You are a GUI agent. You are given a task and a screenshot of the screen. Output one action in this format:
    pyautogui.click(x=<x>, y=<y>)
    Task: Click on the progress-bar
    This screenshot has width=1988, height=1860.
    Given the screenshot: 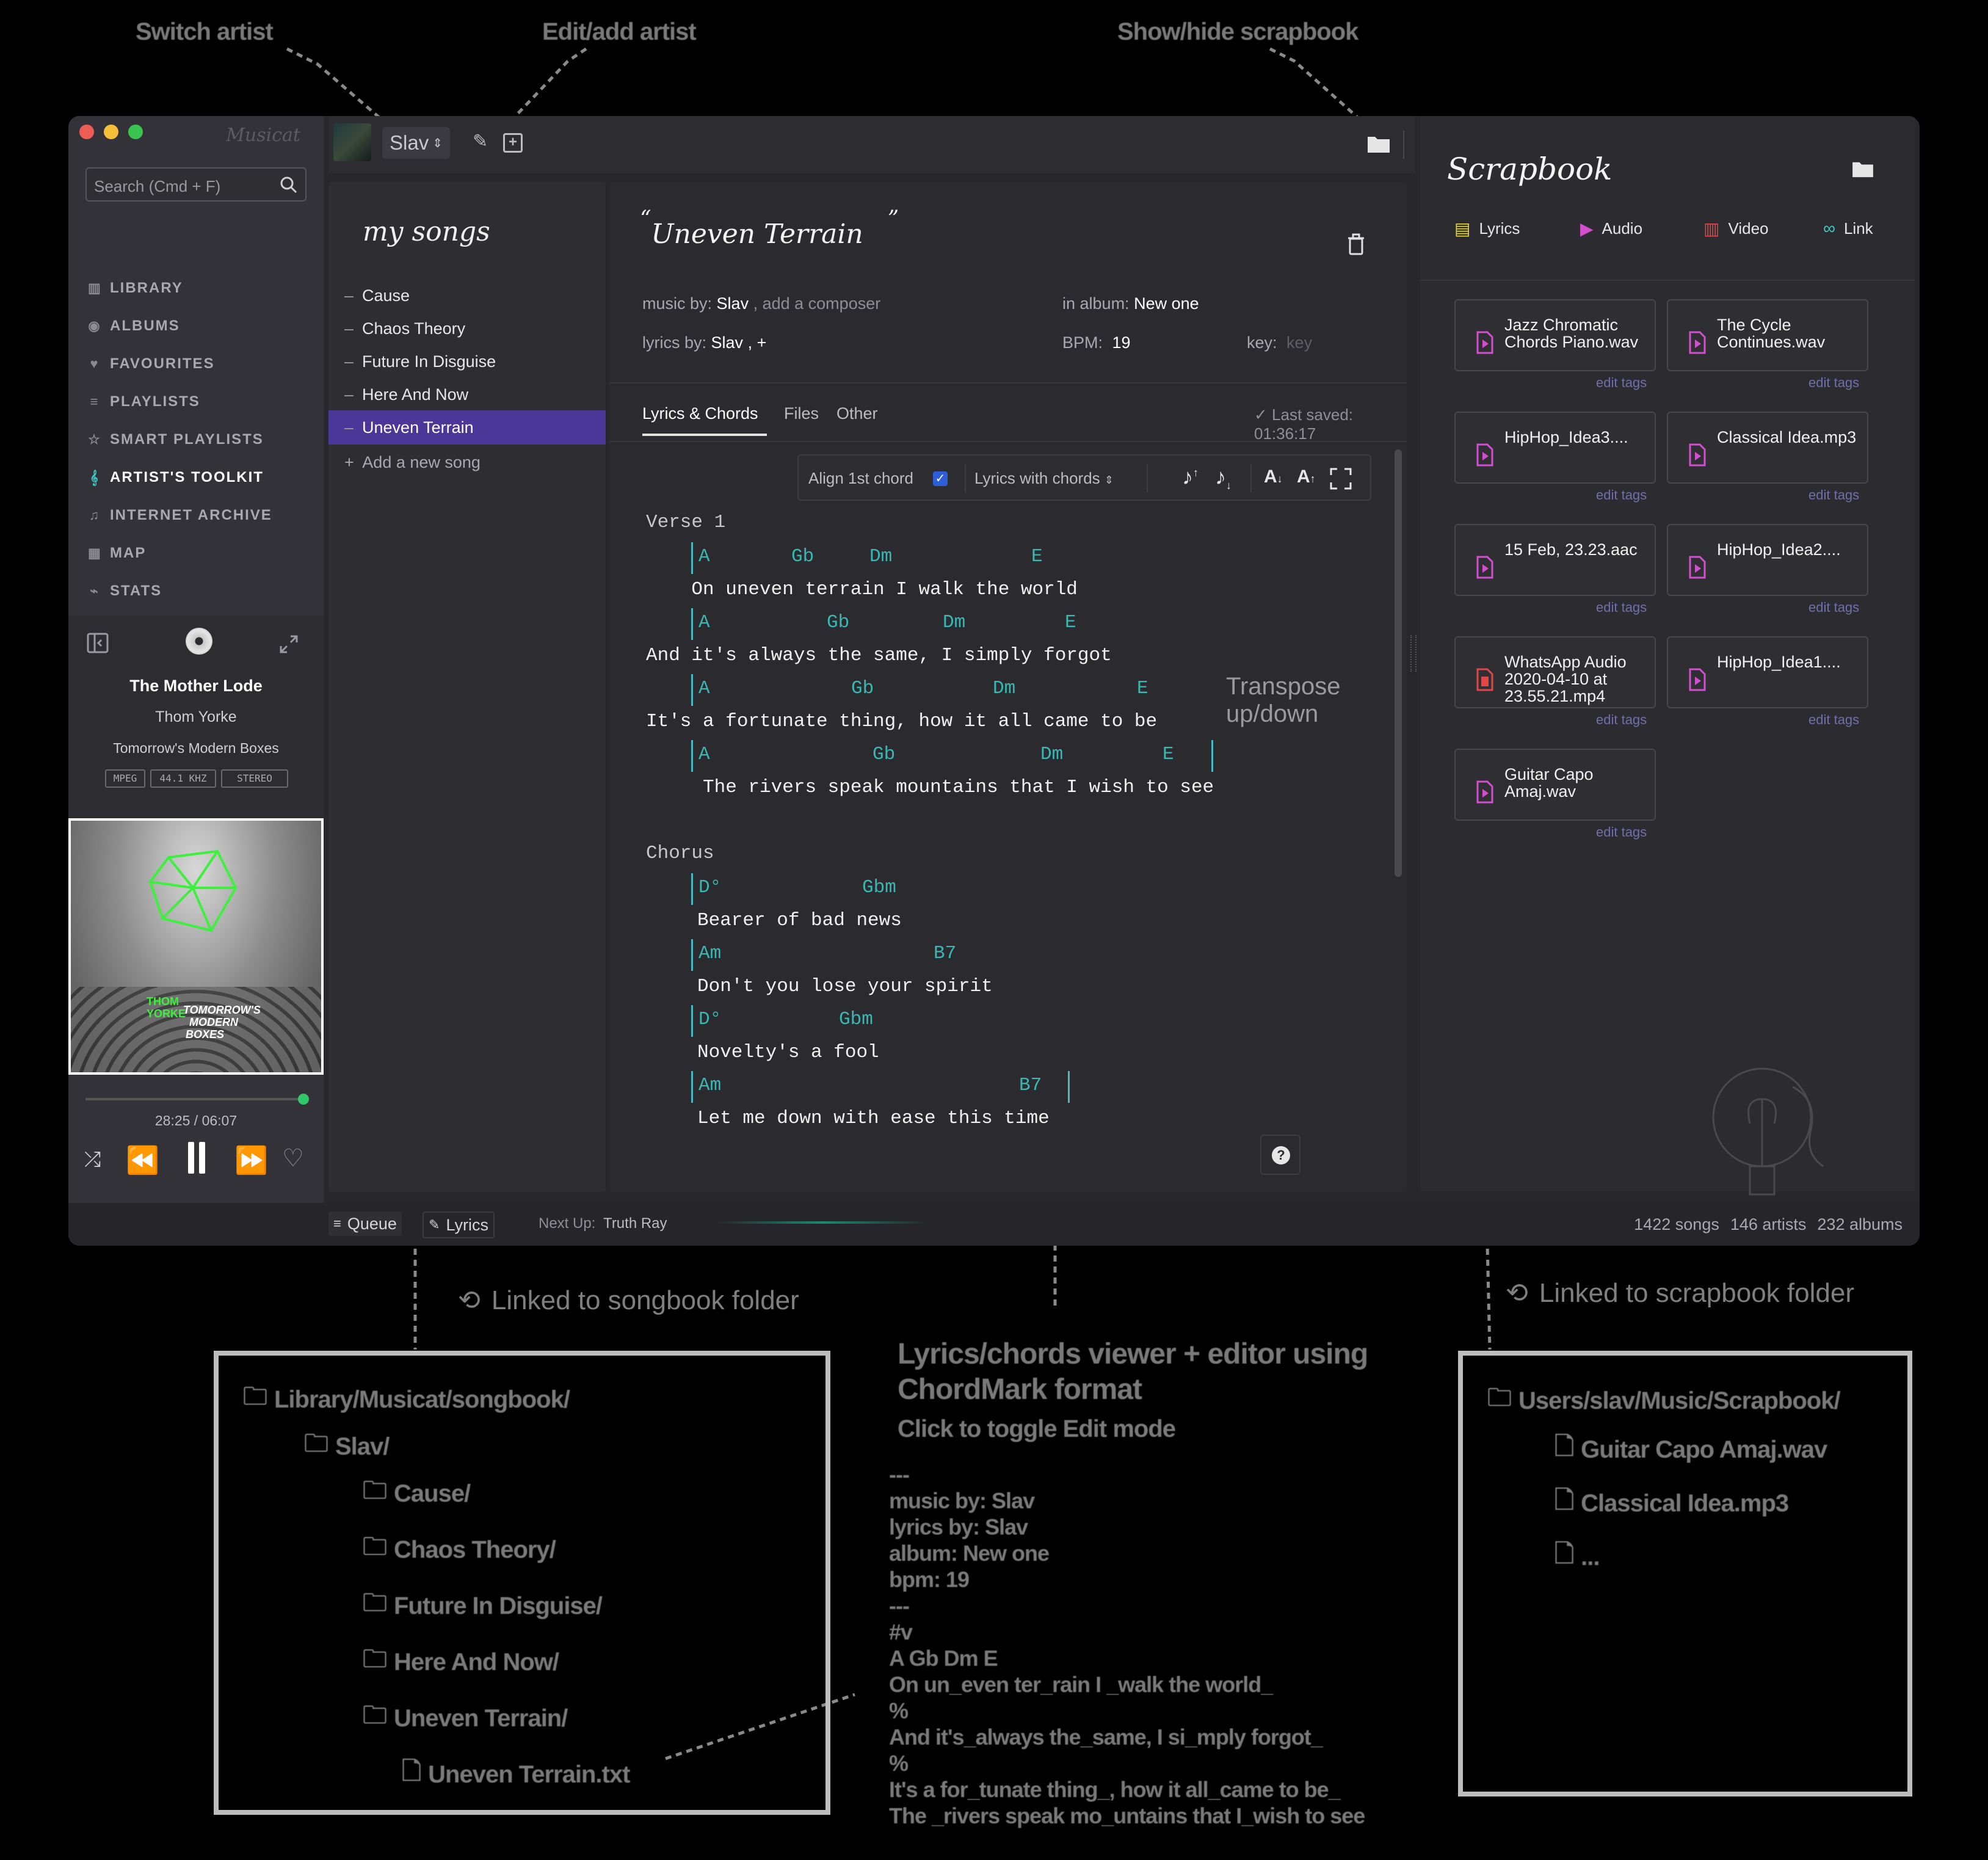 What is the action you would take?
    pyautogui.click(x=197, y=1099)
    